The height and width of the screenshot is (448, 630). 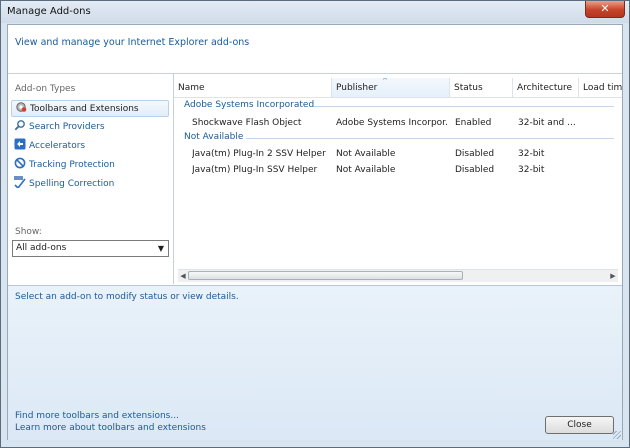 What do you see at coordinates (90, 248) in the screenshot?
I see `show-filter-dropdown: All add-ons ▼` at bounding box center [90, 248].